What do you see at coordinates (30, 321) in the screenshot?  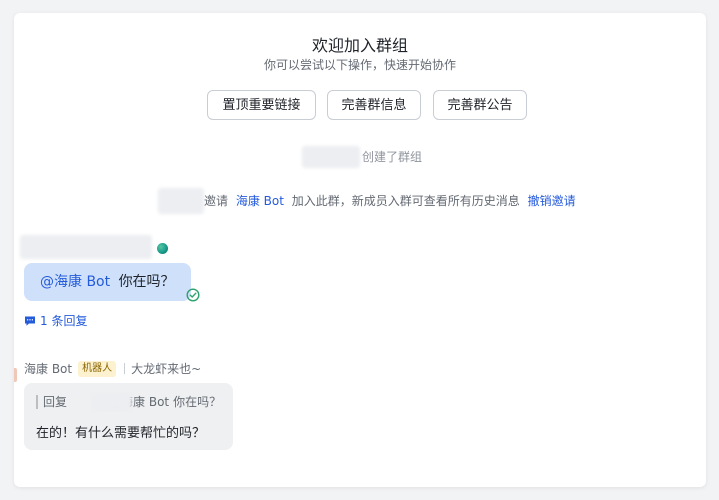 I see `reply-thread-icon` at bounding box center [30, 321].